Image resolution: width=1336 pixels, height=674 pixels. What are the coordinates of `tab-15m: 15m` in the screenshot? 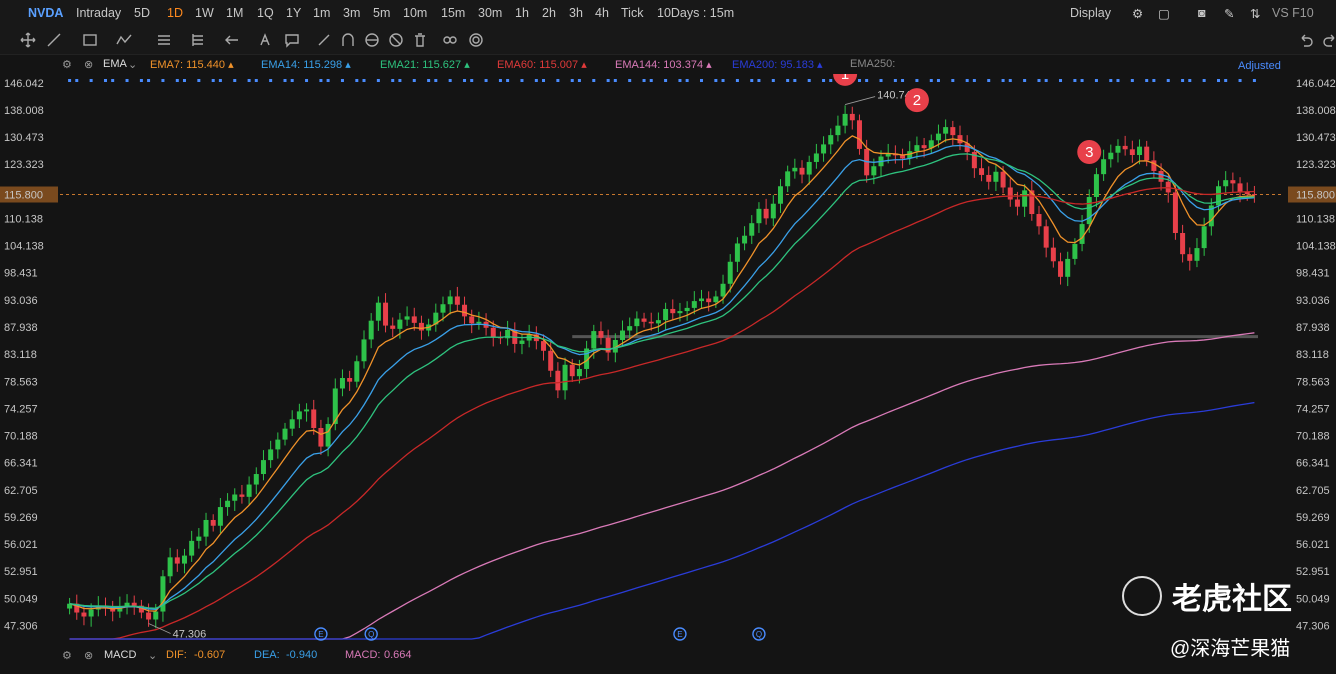 It's located at (453, 13).